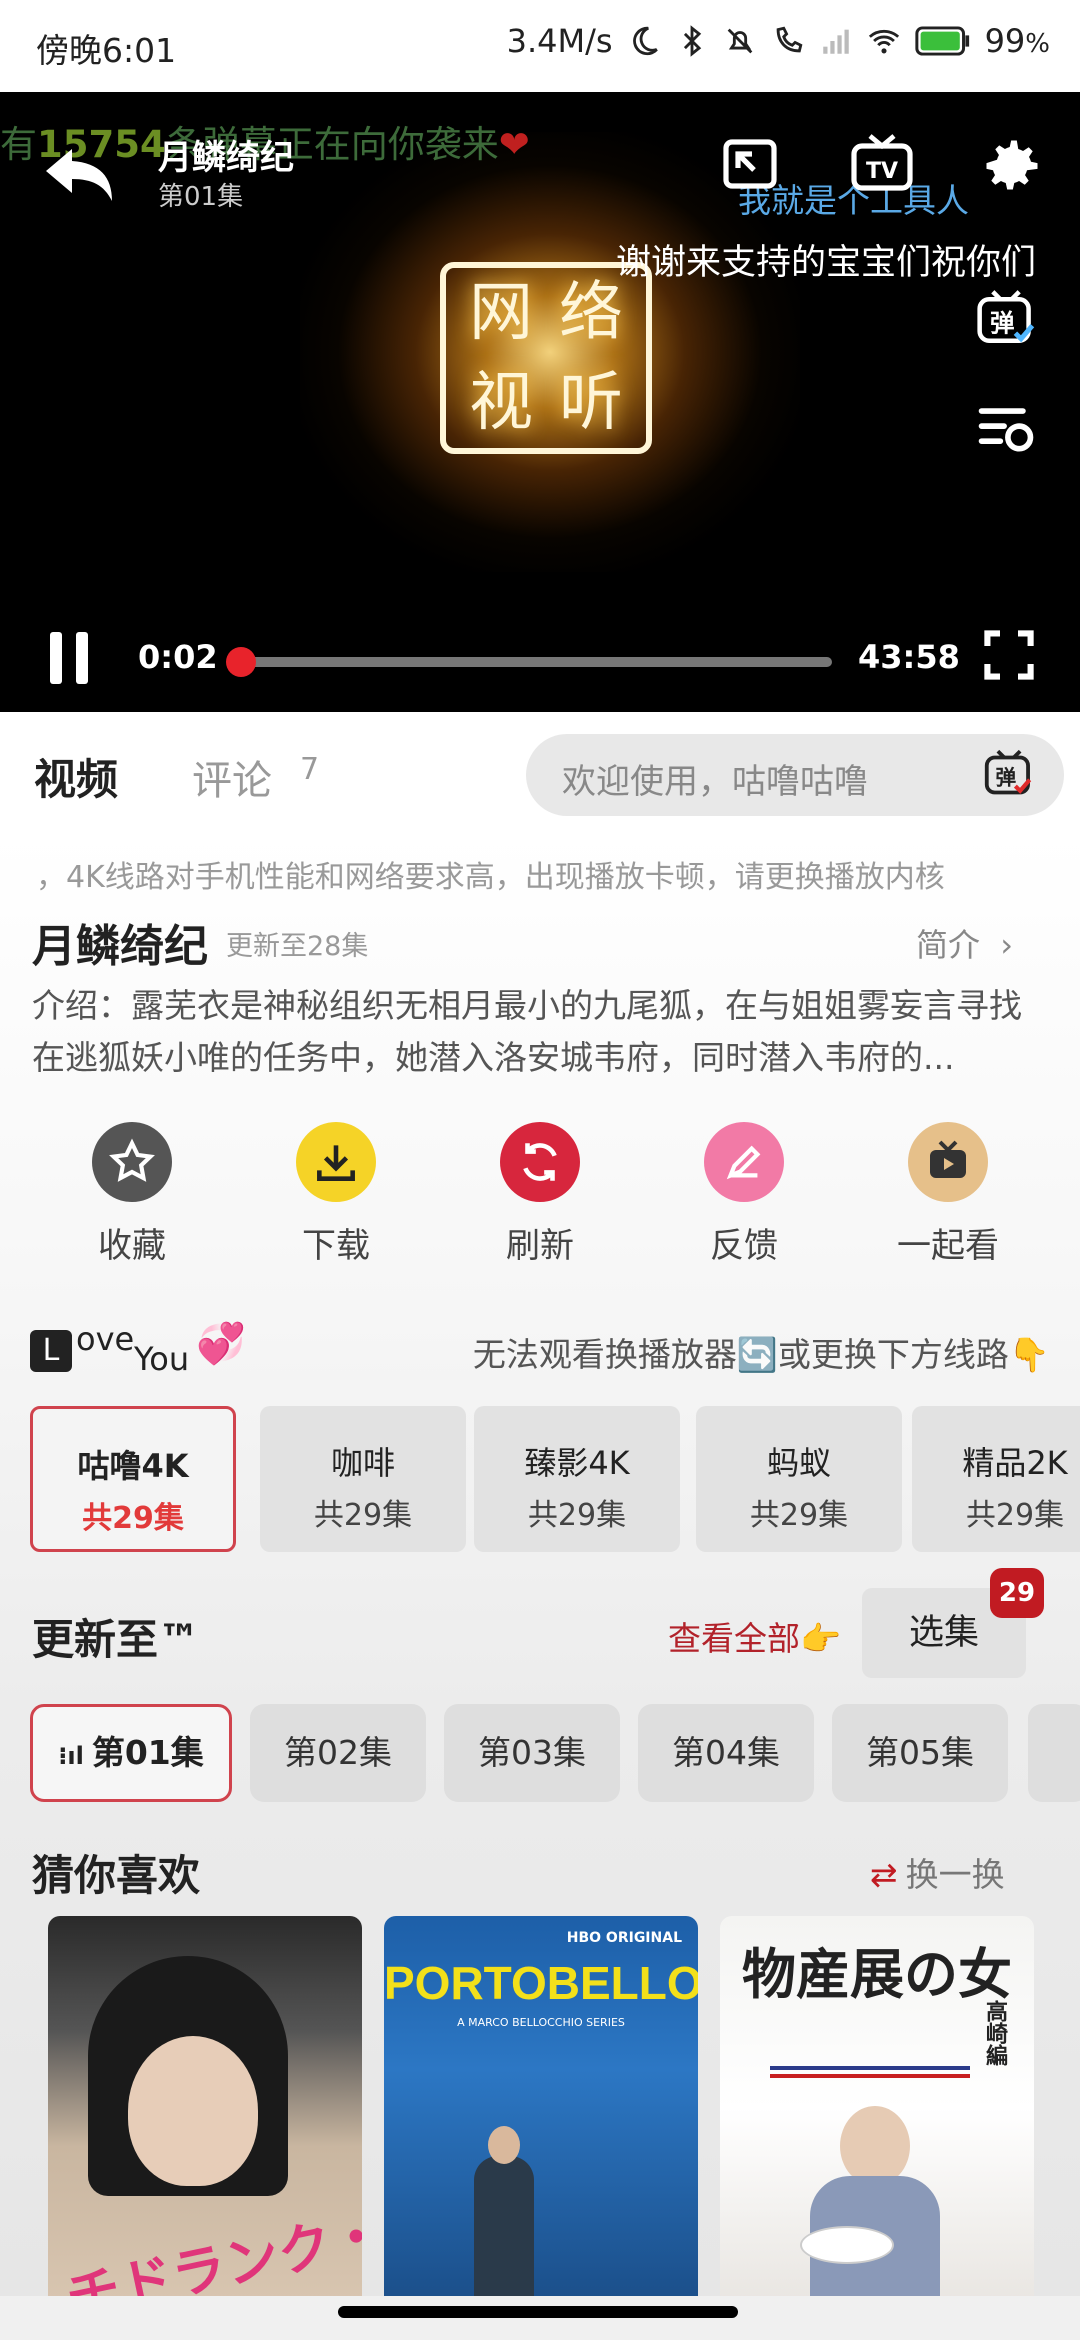 The height and width of the screenshot is (2340, 1080). I want to click on hearts-icon: 💞, so click(221, 1344).